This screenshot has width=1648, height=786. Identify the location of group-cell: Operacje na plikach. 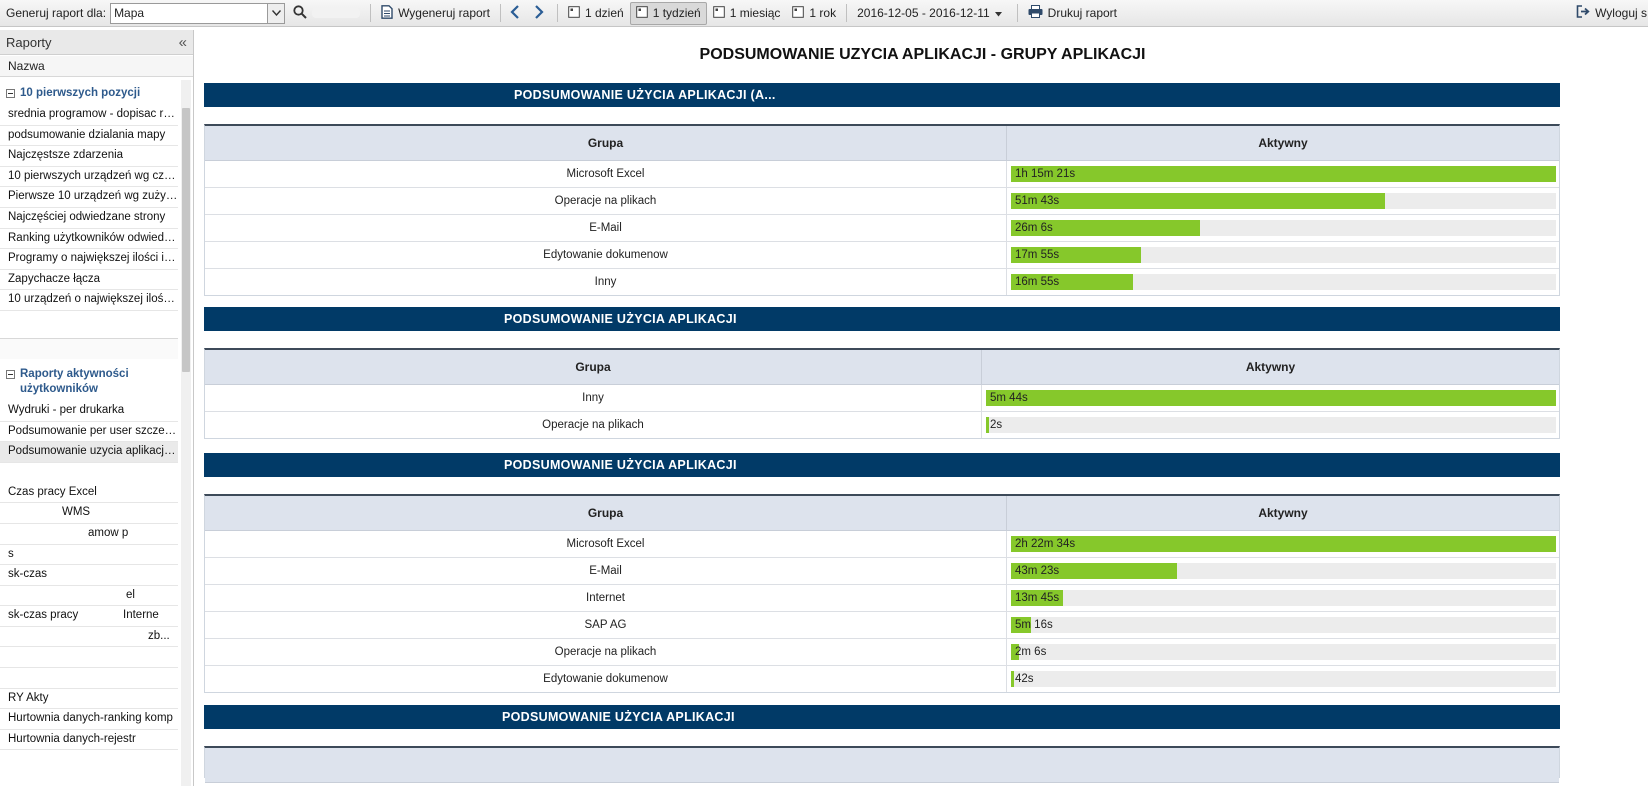
(606, 201).